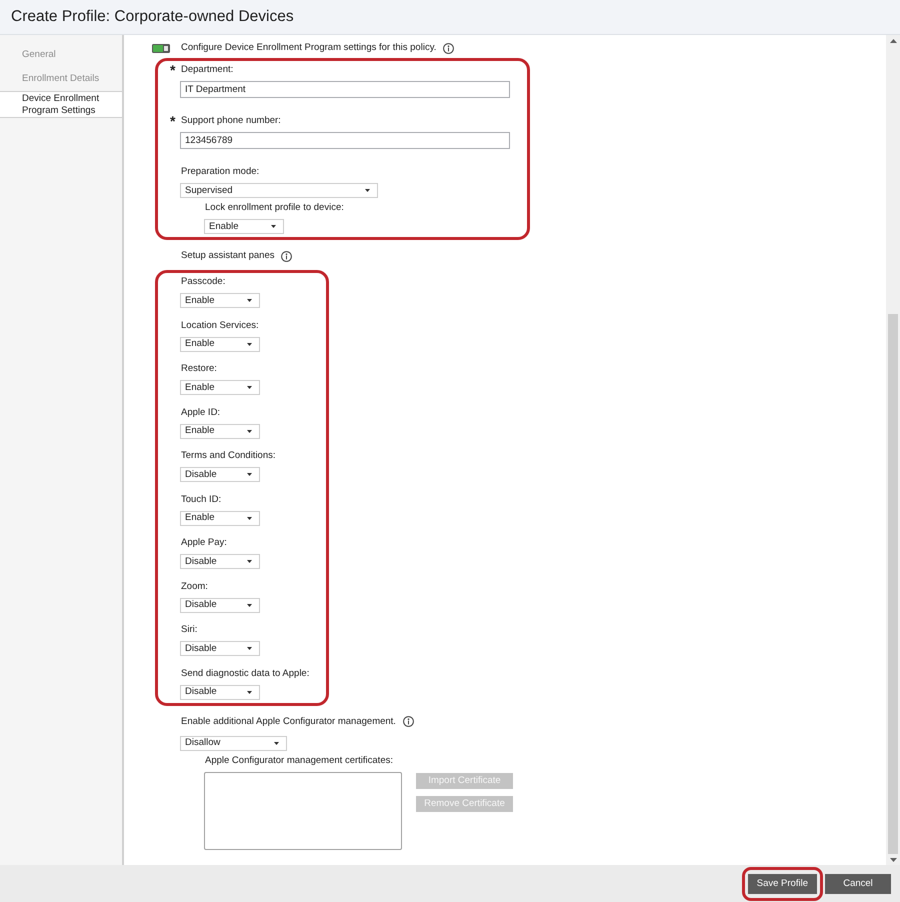 This screenshot has height=902, width=900. What do you see at coordinates (245, 674) in the screenshot?
I see `field-label: Send diagnostic data to Apple:` at bounding box center [245, 674].